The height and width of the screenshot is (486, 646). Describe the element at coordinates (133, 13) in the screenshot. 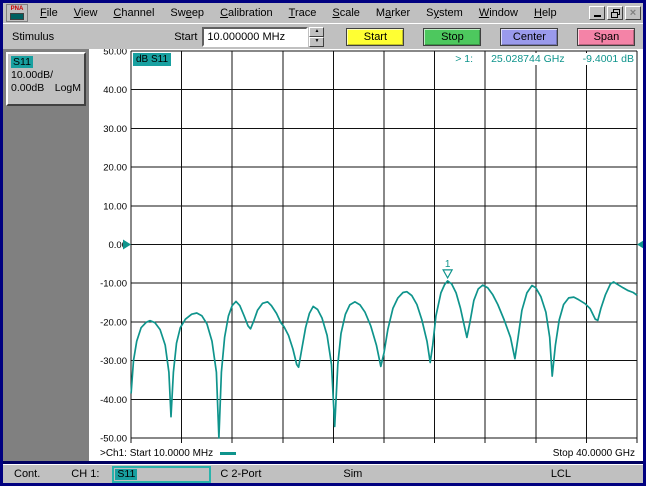

I see `menu-channel: Channel` at that location.